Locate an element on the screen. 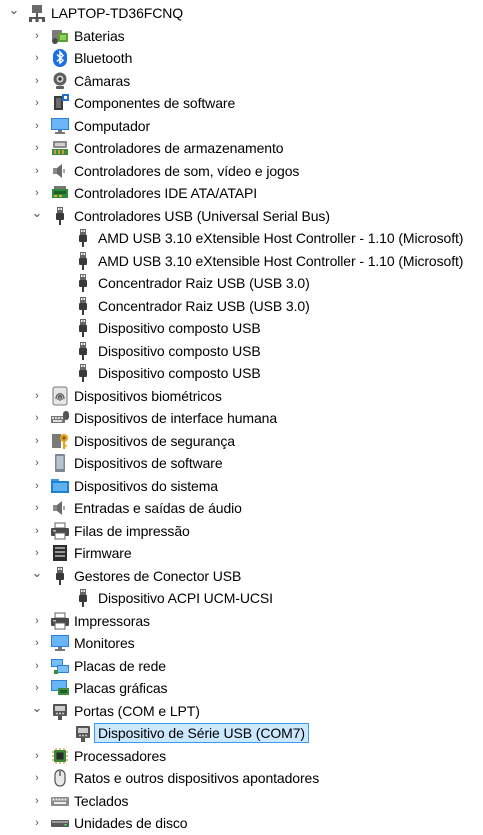  tree-item-label: Dispositivos biométricos is located at coordinates (148, 395).